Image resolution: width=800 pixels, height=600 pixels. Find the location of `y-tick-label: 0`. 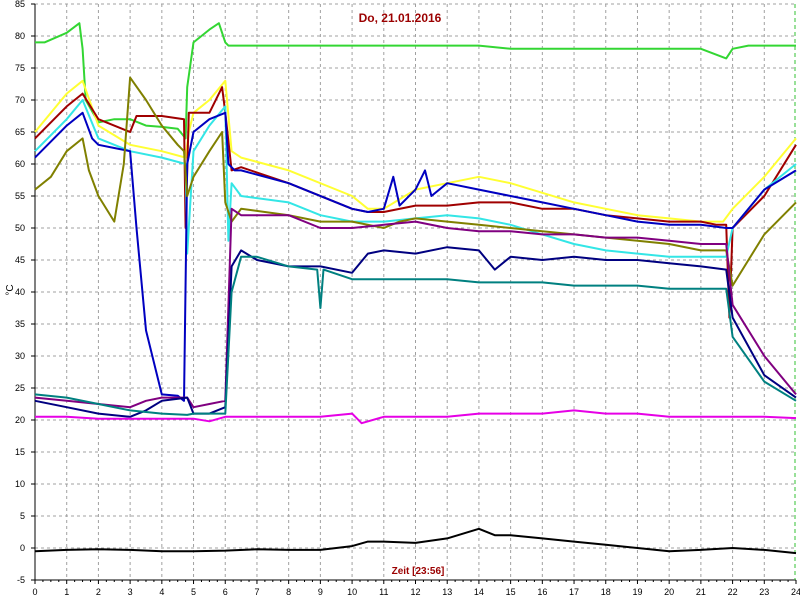

y-tick-label: 0 is located at coordinates (22, 548).